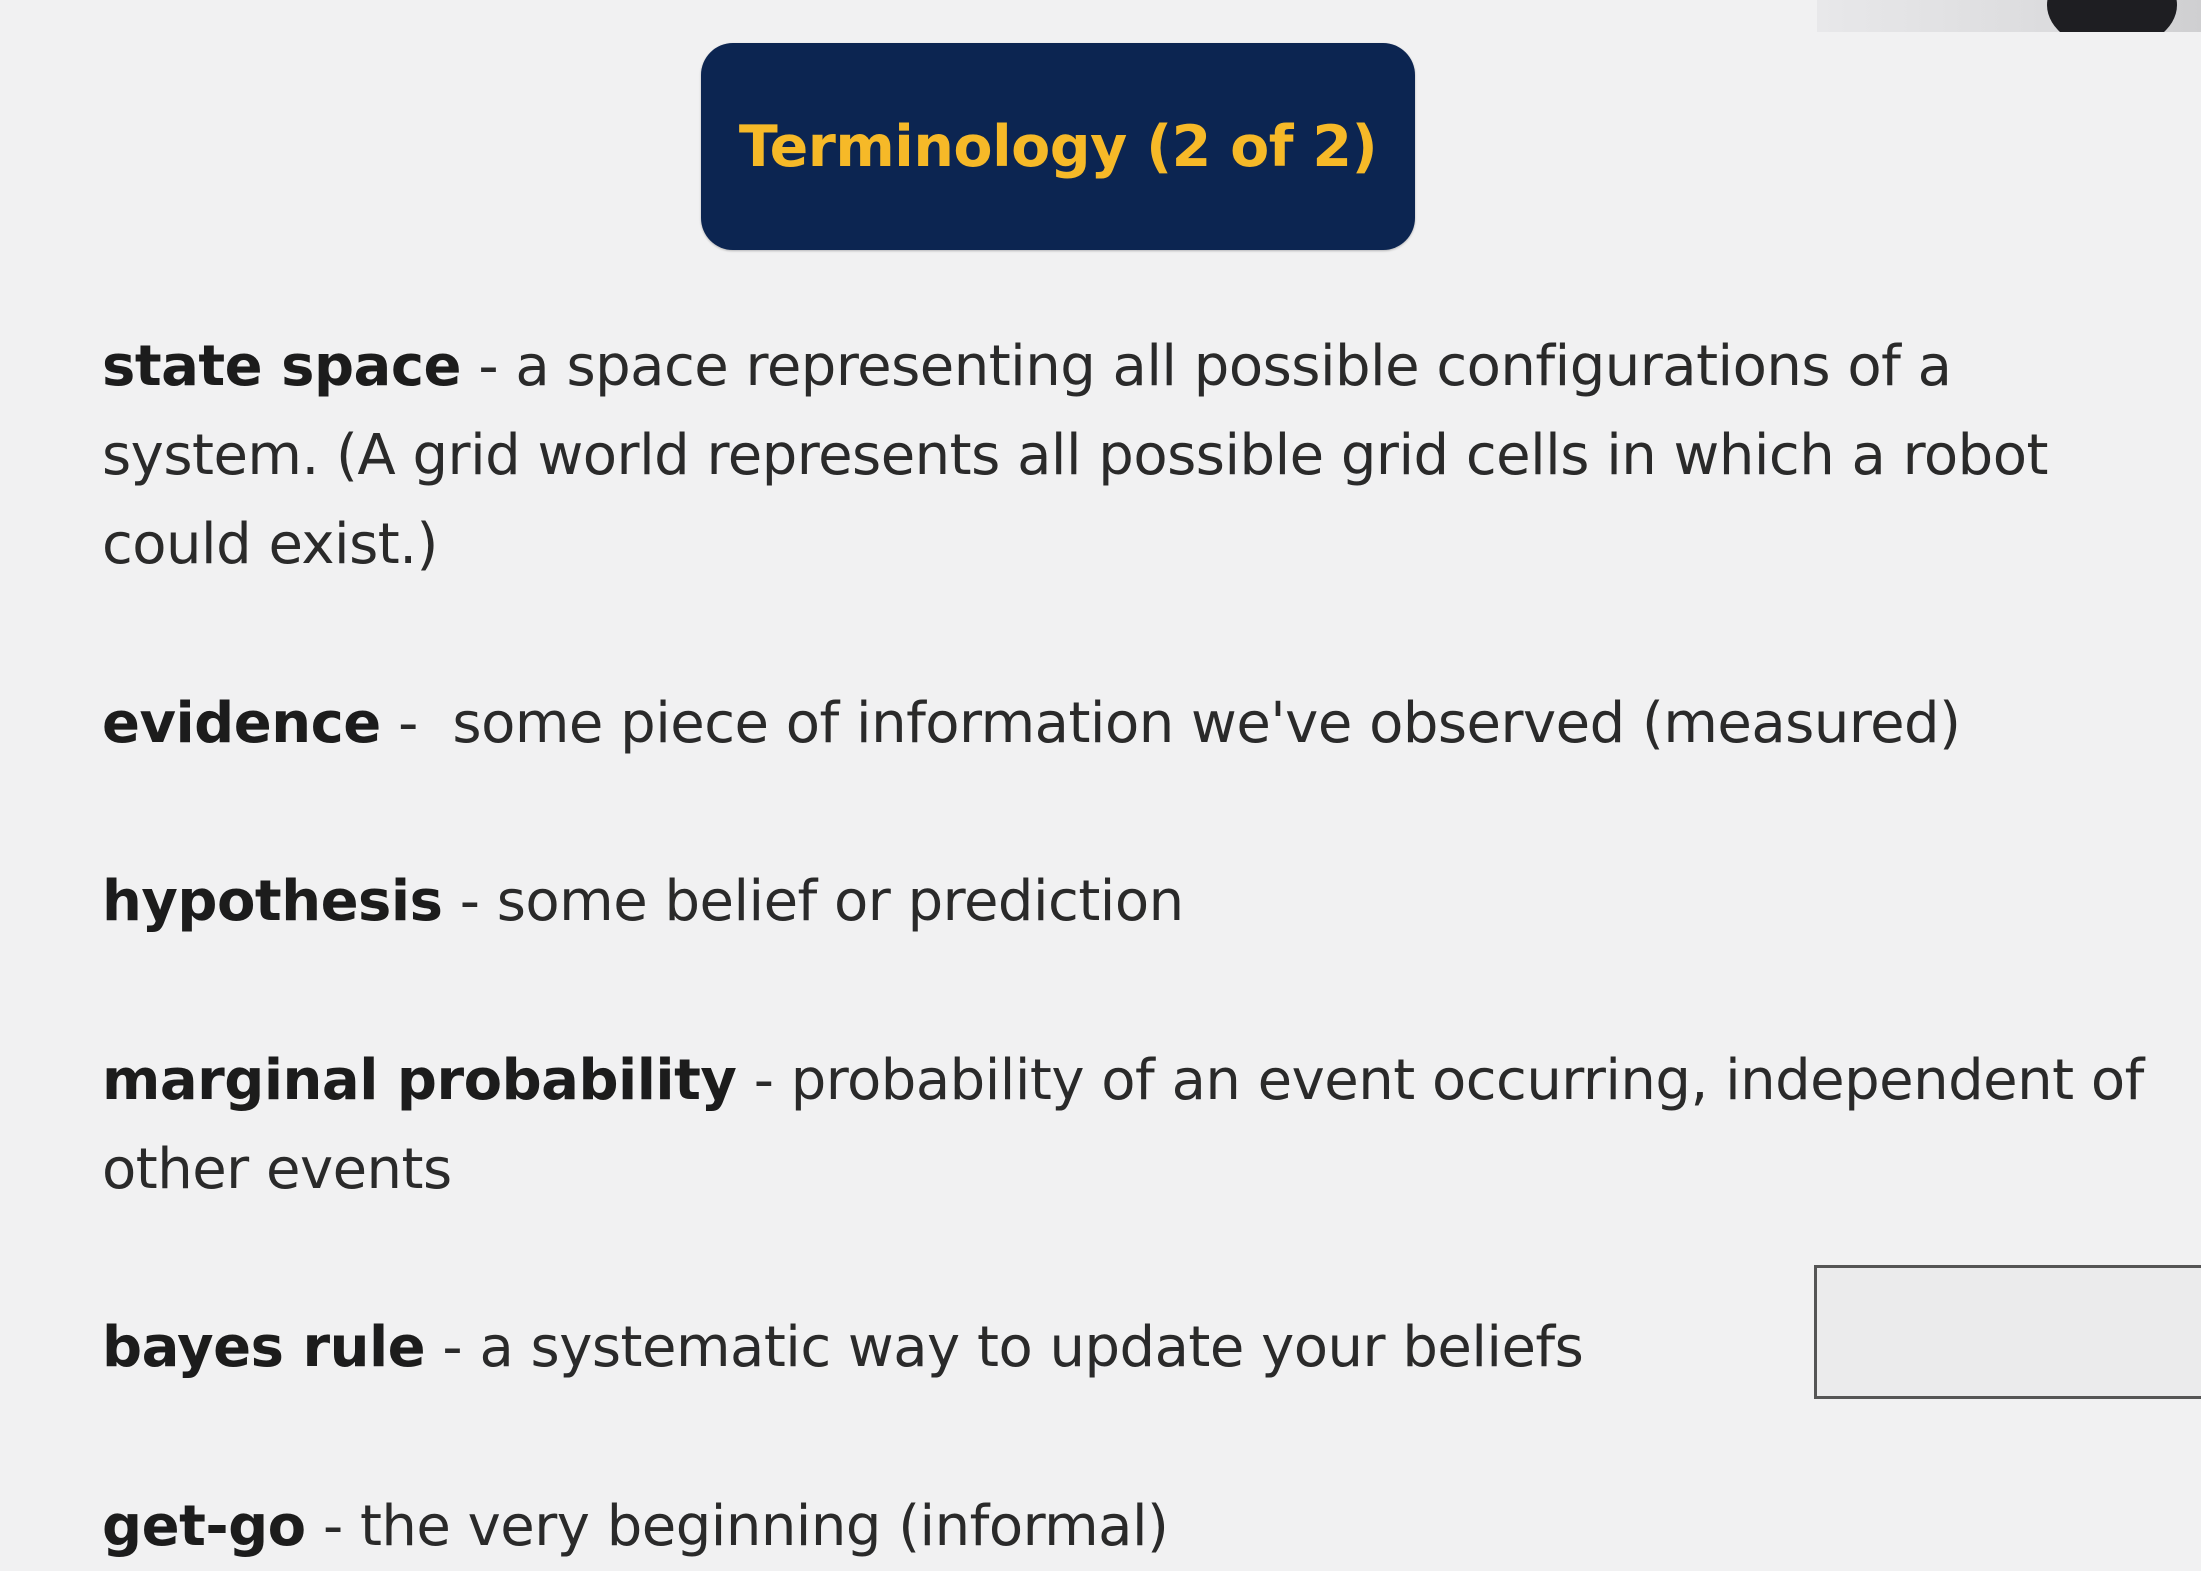  I want to click on term-name: marginal probability, so click(419, 1080).